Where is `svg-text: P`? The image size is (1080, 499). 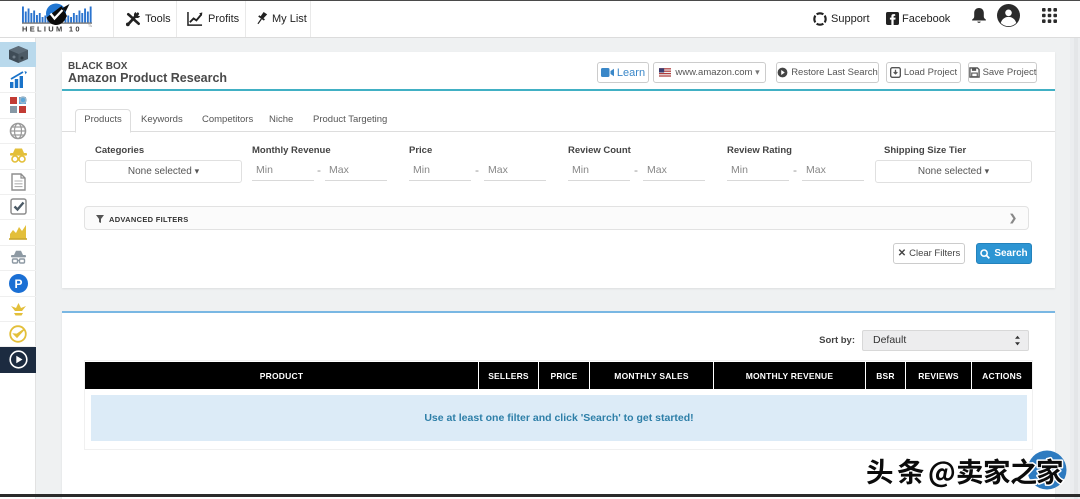 svg-text: P is located at coordinates (18, 284).